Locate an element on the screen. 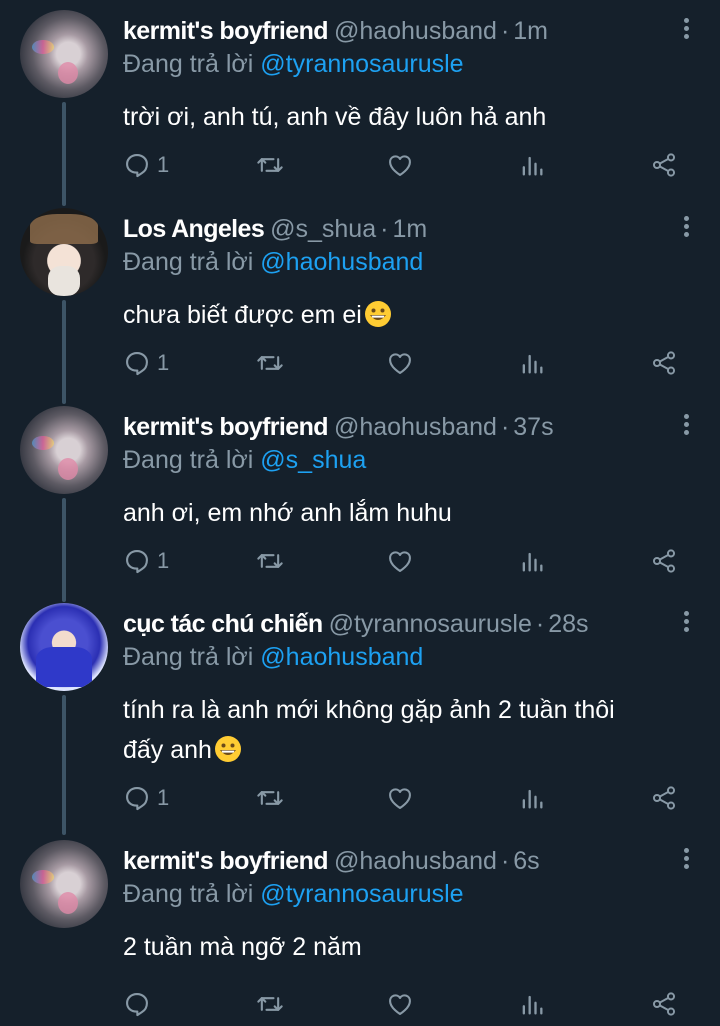  tweet-header: kermit's boyfriend @haohusband · 37s is located at coordinates (338, 427).